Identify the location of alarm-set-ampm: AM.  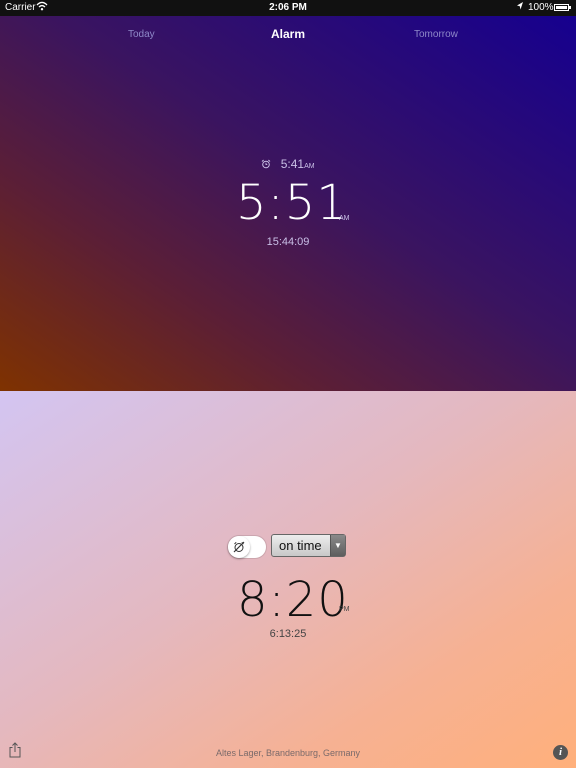
(309, 166).